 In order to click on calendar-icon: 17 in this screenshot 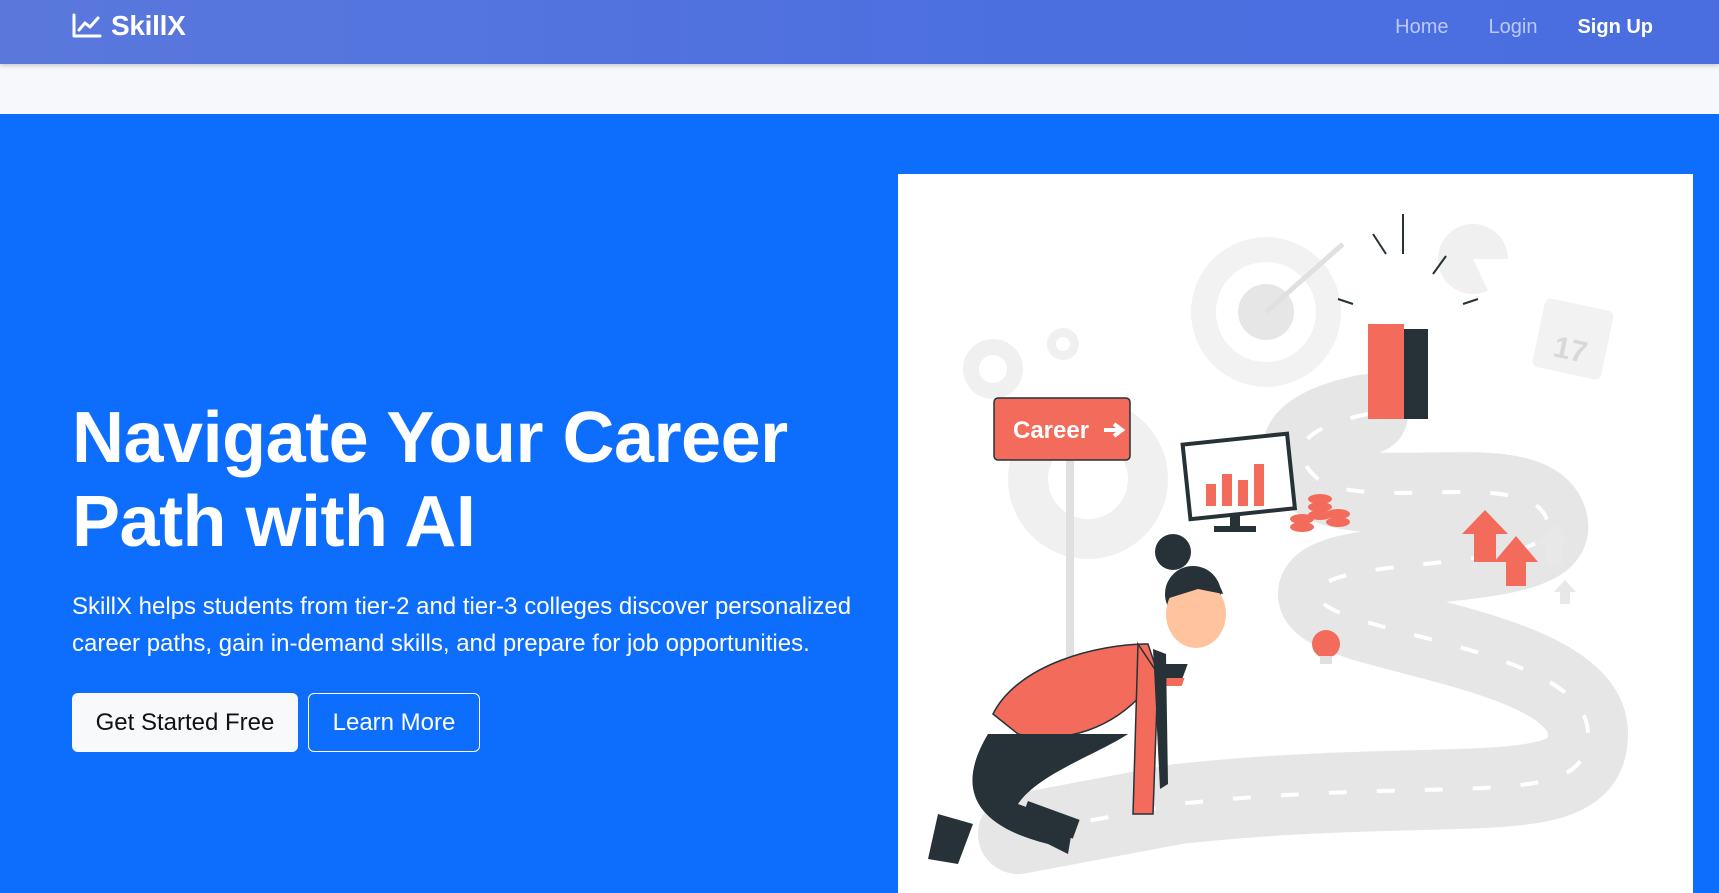, I will do `click(1573, 339)`.